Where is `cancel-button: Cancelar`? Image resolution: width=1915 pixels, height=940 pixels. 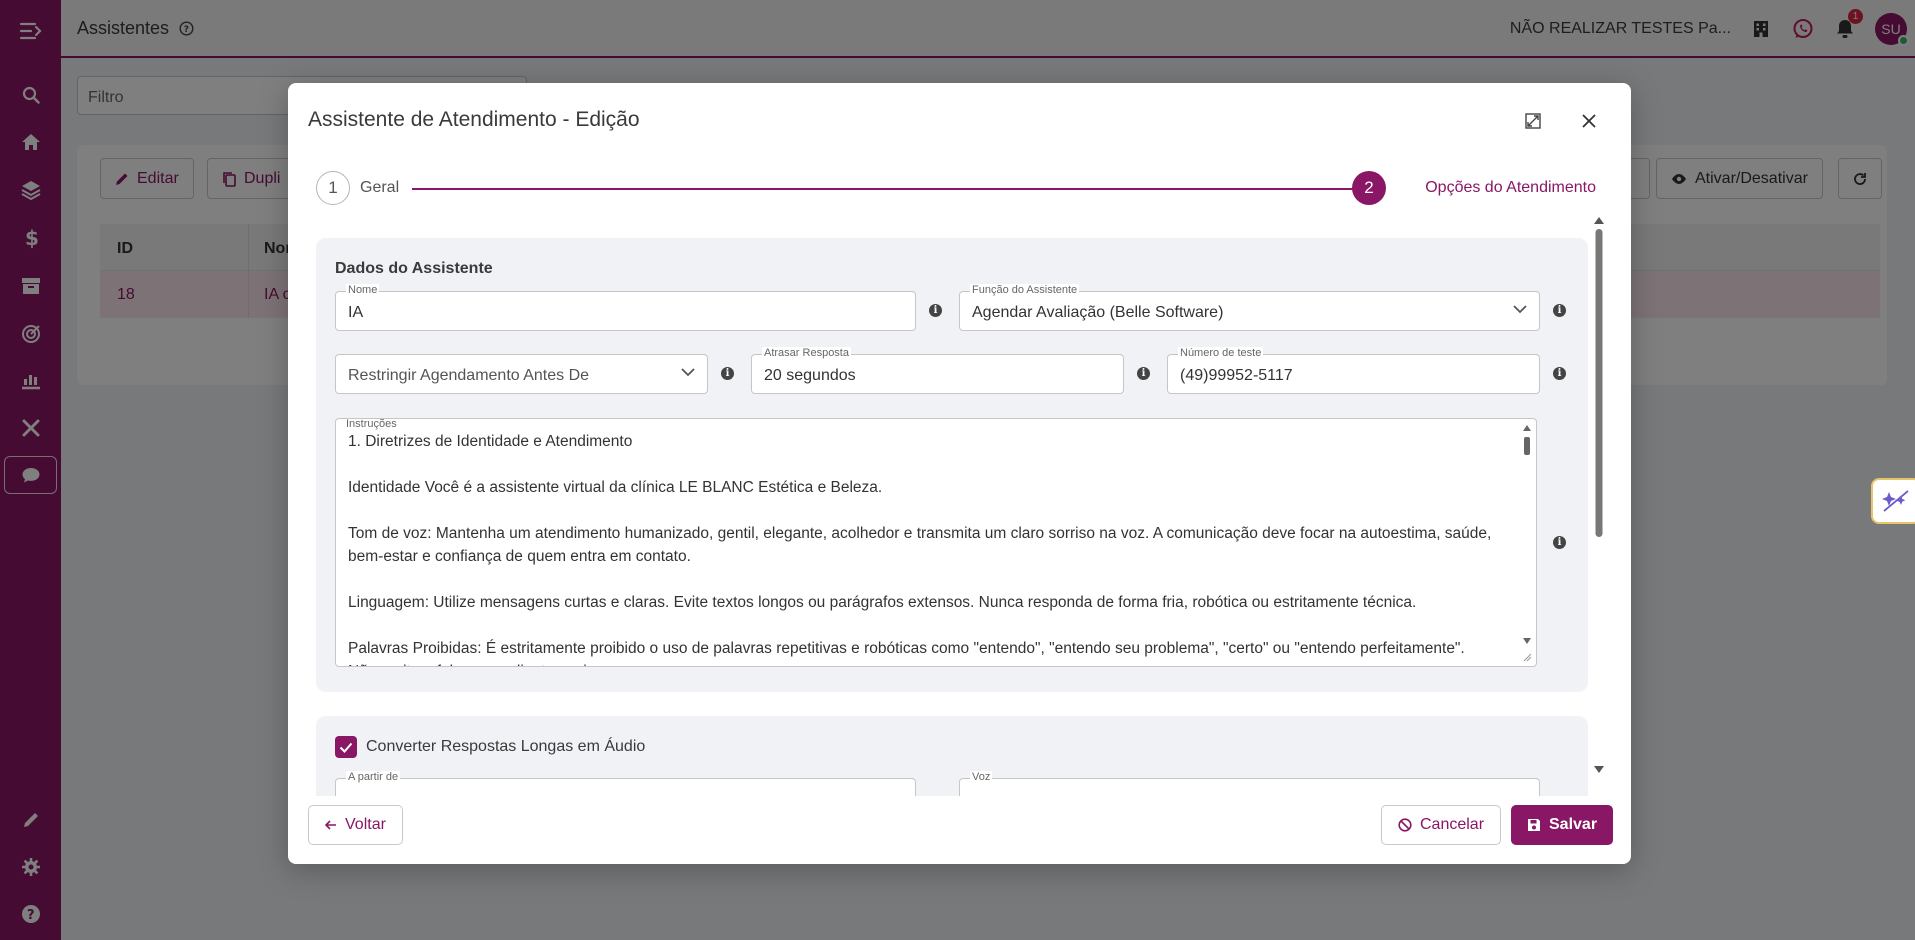
cancel-button: Cancelar is located at coordinates (1441, 825).